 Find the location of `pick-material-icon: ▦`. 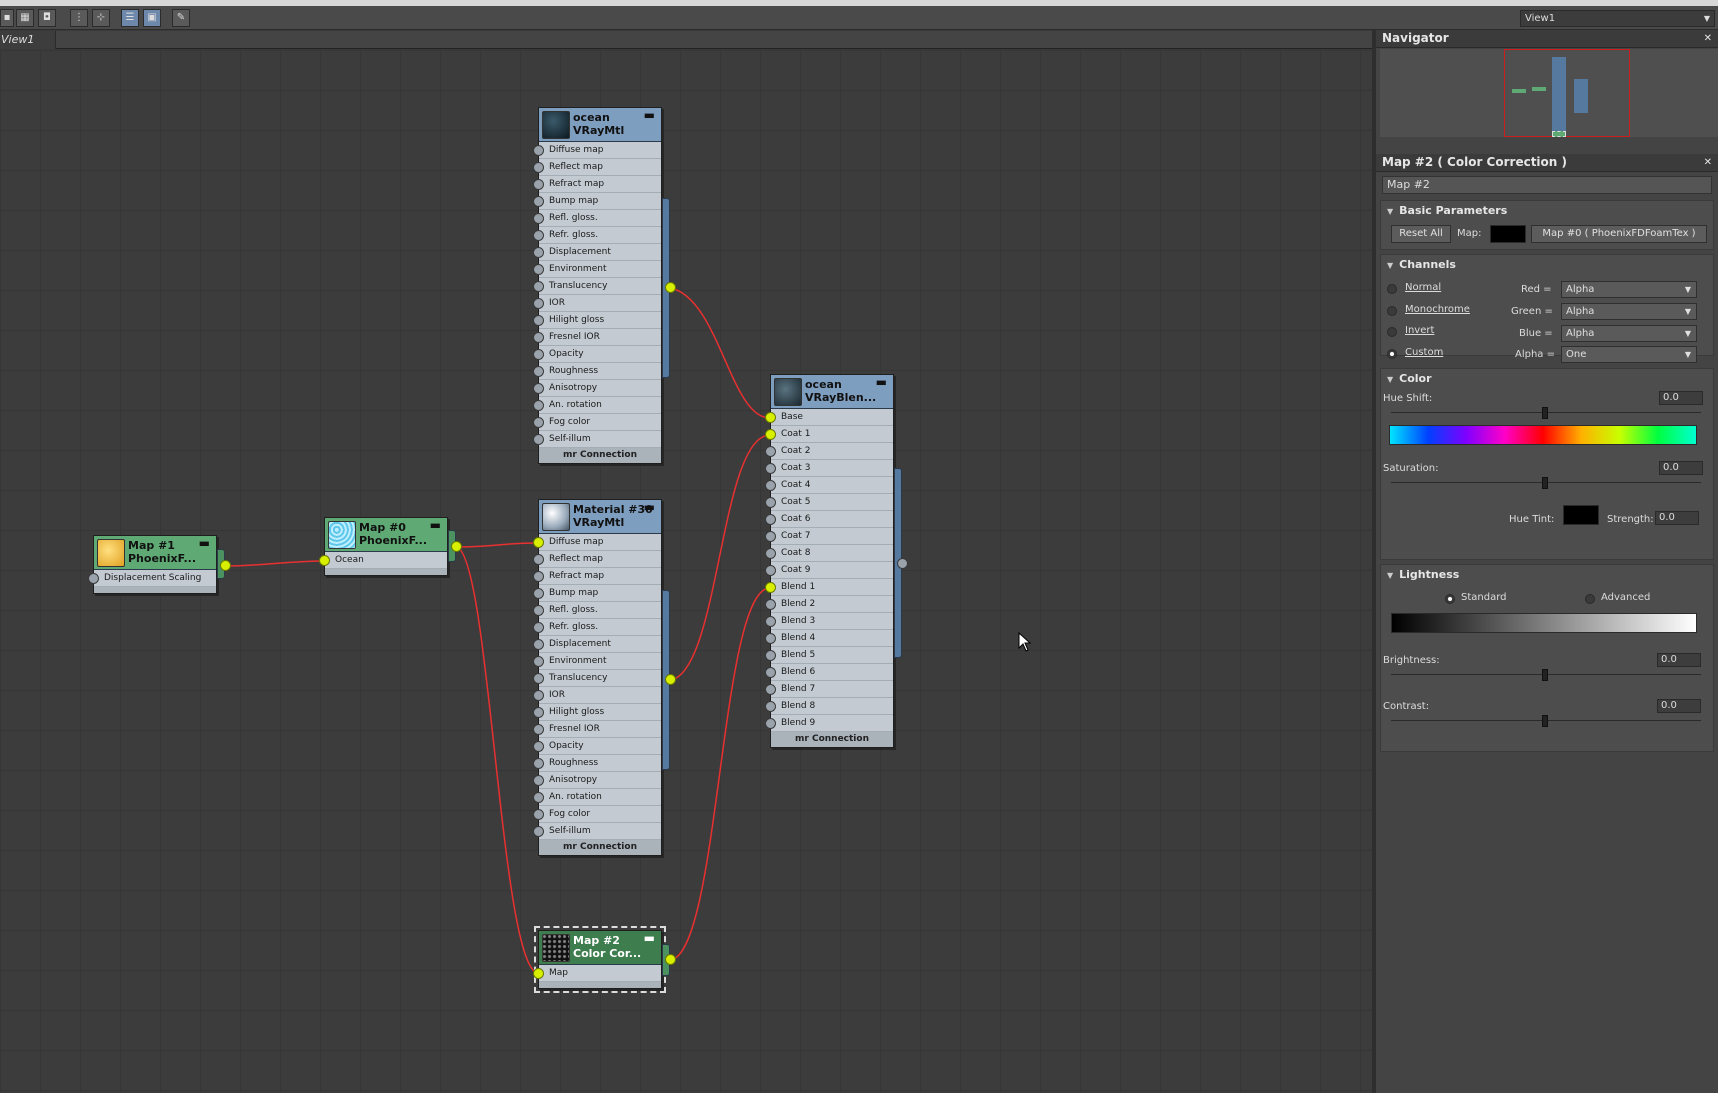

pick-material-icon: ▦ is located at coordinates (25, 18).